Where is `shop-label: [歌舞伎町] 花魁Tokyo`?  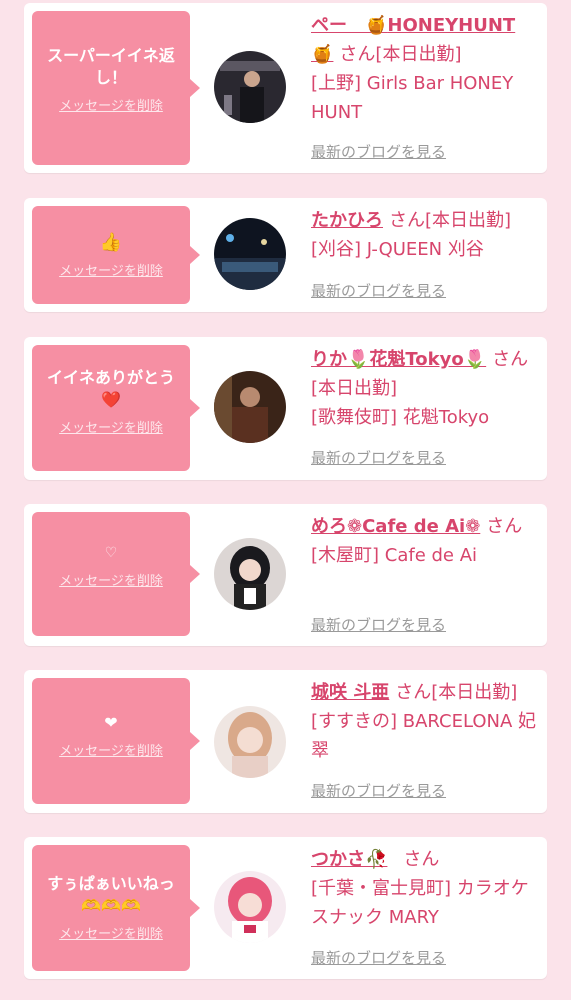 shop-label: [歌舞伎町] 花魁Tokyo is located at coordinates (400, 417).